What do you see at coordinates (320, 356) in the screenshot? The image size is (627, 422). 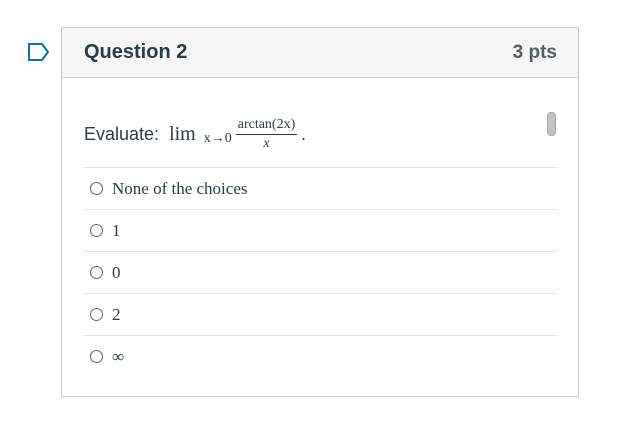 I see `answer-option: ∞` at bounding box center [320, 356].